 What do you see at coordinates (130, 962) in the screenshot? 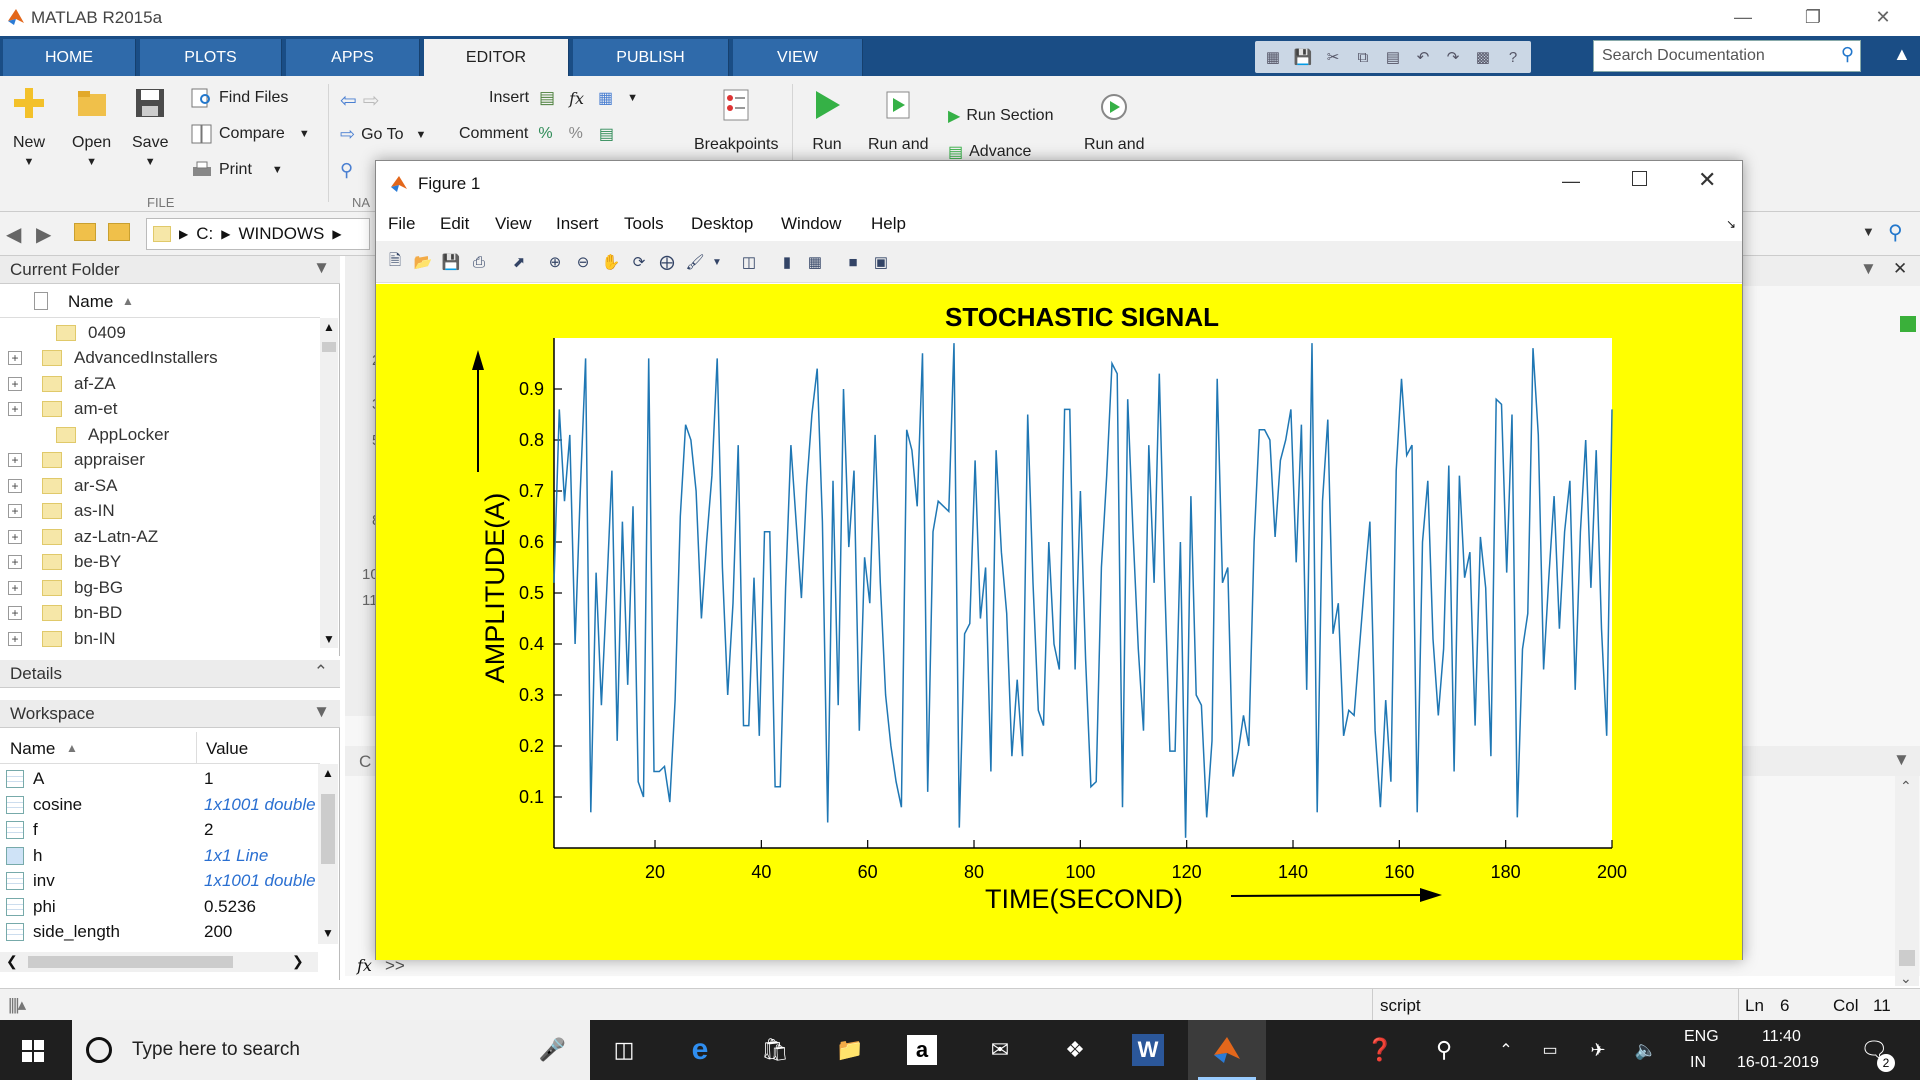
I see `hscroll-thumb` at bounding box center [130, 962].